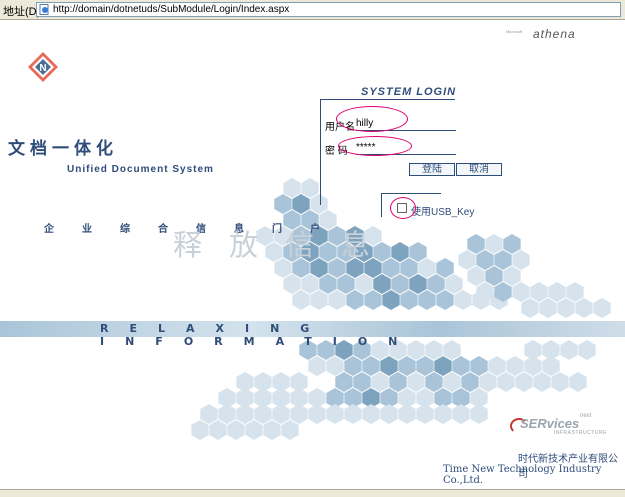 Image resolution: width=625 pixels, height=497 pixels. What do you see at coordinates (586, 416) in the screenshot?
I see `services-next: next` at bounding box center [586, 416].